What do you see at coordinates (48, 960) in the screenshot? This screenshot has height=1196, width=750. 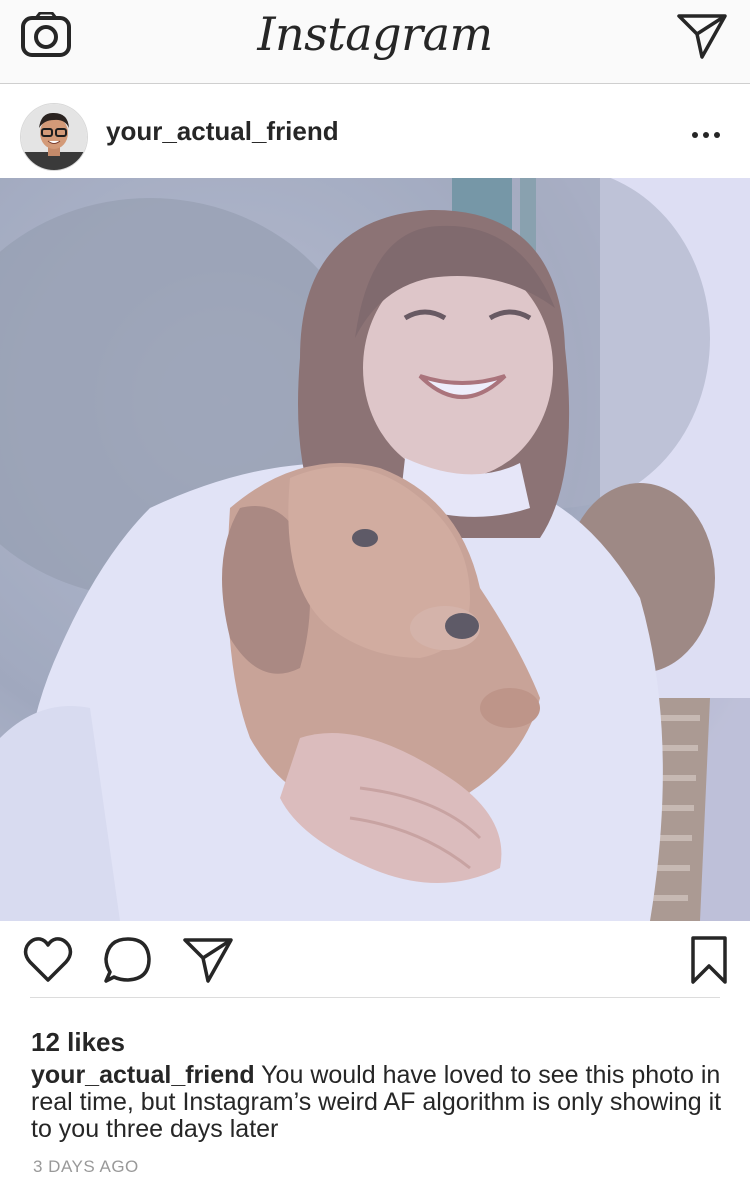 I see `heart-icon` at bounding box center [48, 960].